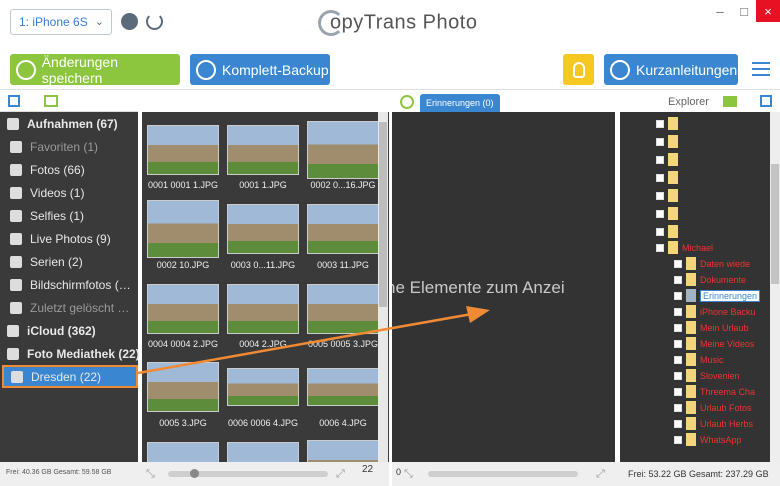  What do you see at coordinates (506, 101) in the screenshot?
I see `middle-panel-header: Erinnerungen (0)` at bounding box center [506, 101].